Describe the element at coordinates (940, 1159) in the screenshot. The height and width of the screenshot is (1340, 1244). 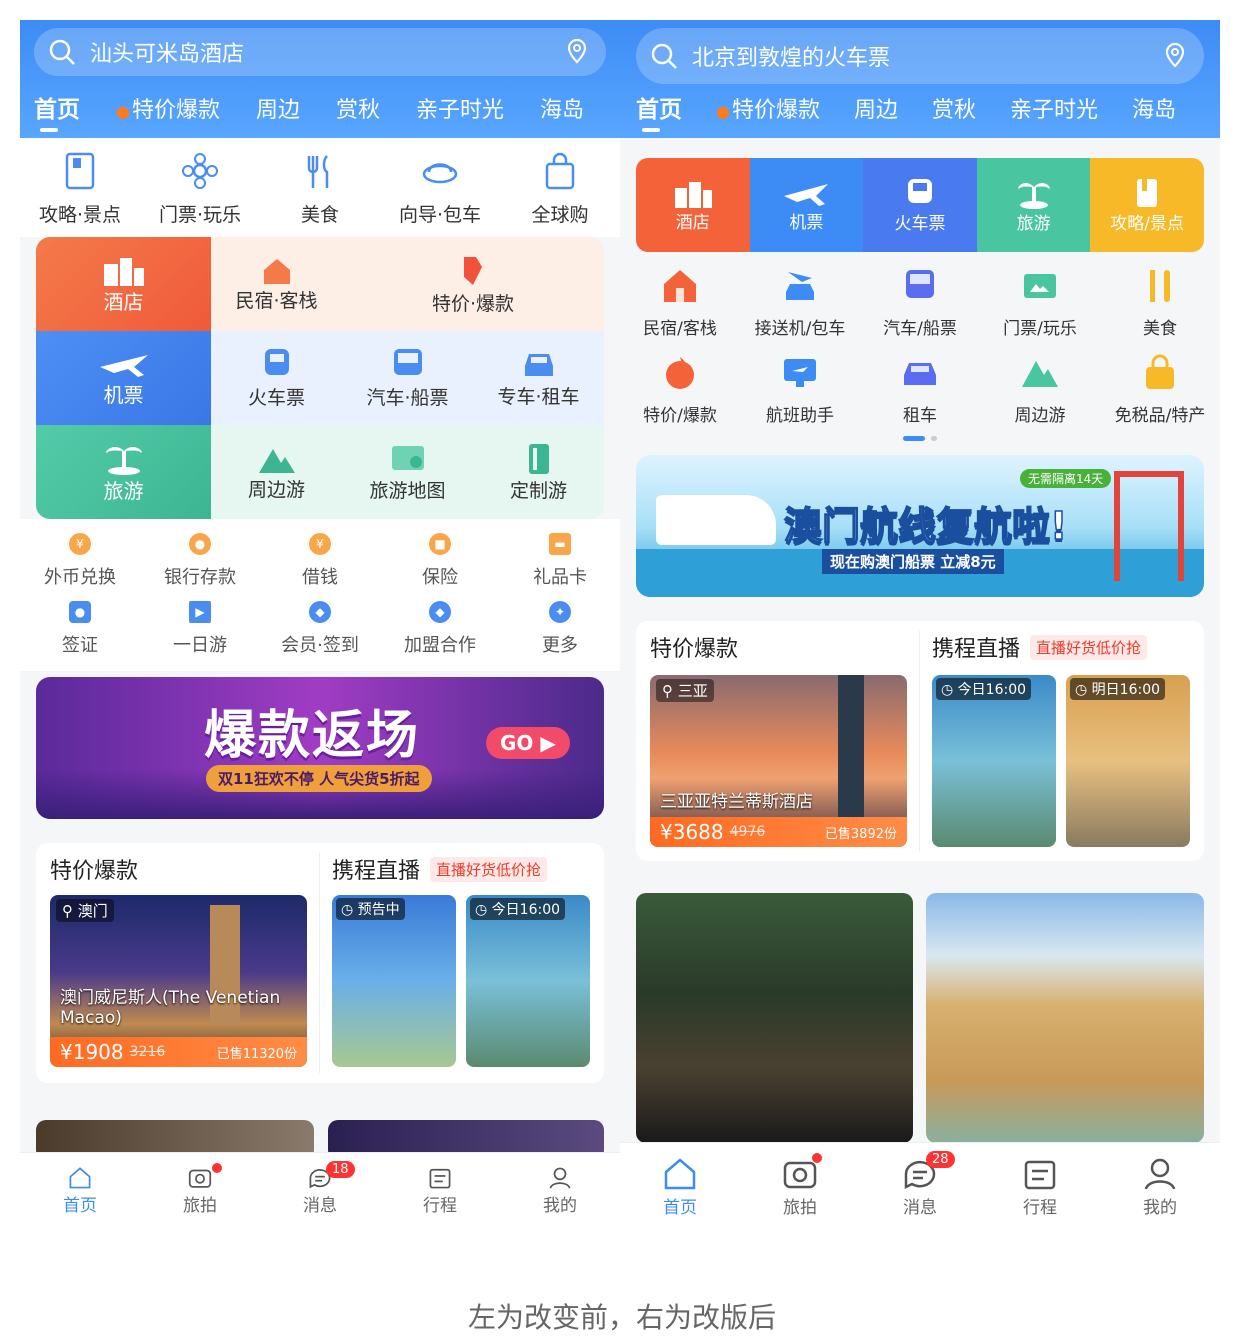
I see `message-badge: 28` at that location.